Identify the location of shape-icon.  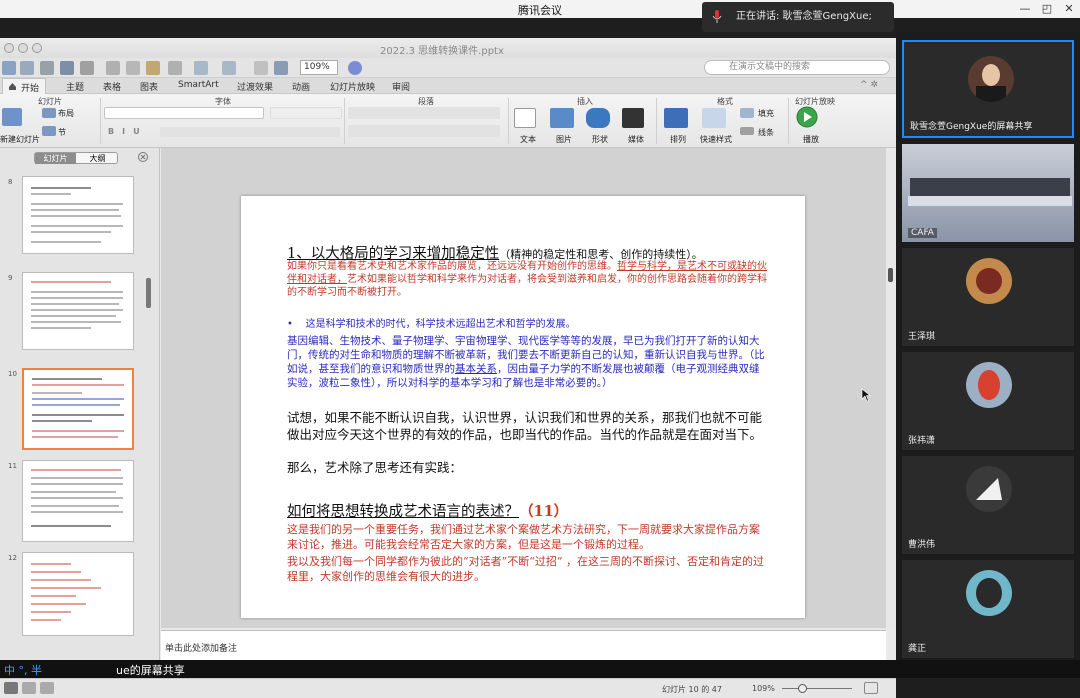
(598, 118).